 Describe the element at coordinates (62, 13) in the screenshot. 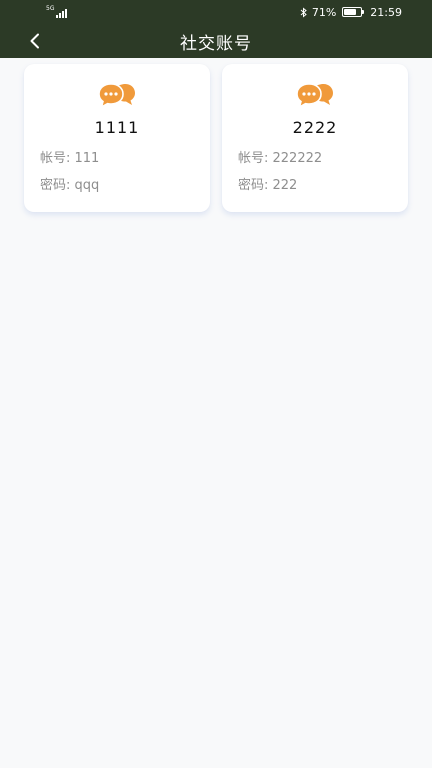

I see `signal-bars-icon` at that location.